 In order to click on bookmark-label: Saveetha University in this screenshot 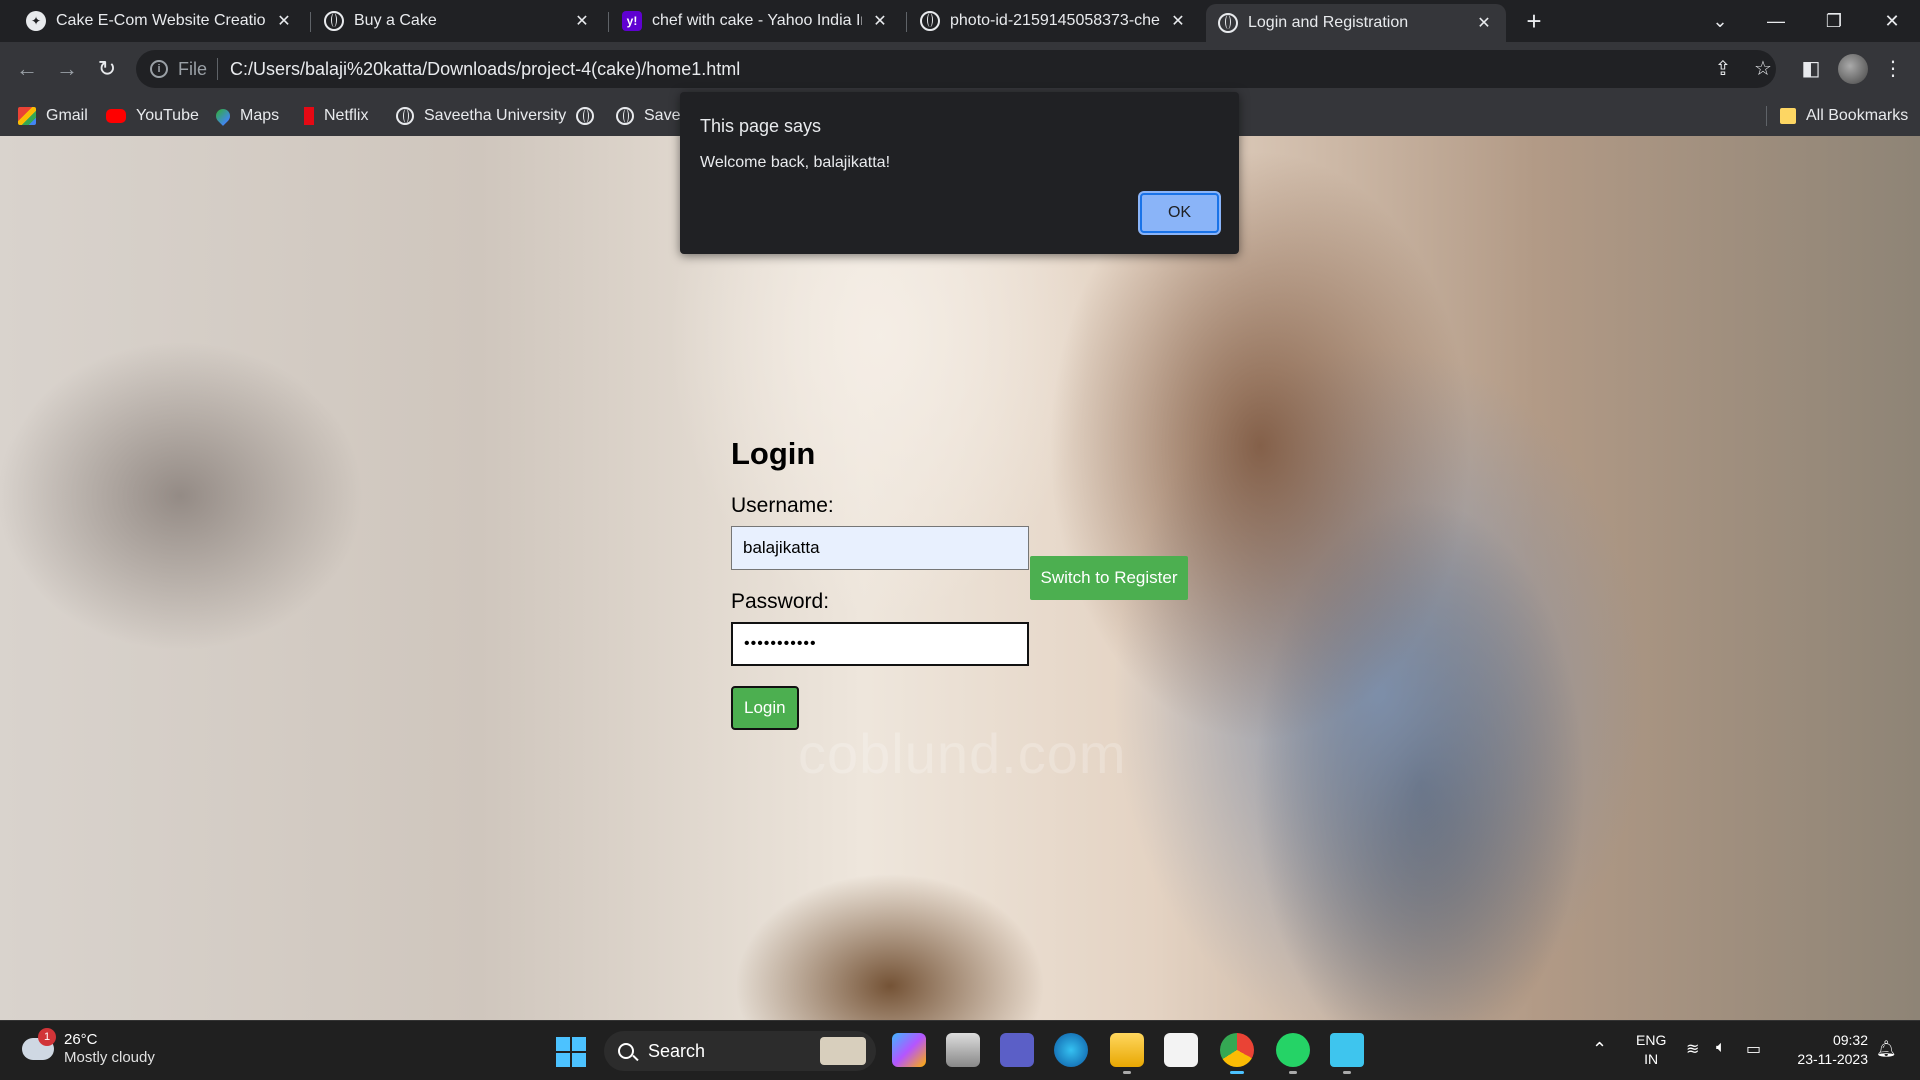, I will do `click(495, 115)`.